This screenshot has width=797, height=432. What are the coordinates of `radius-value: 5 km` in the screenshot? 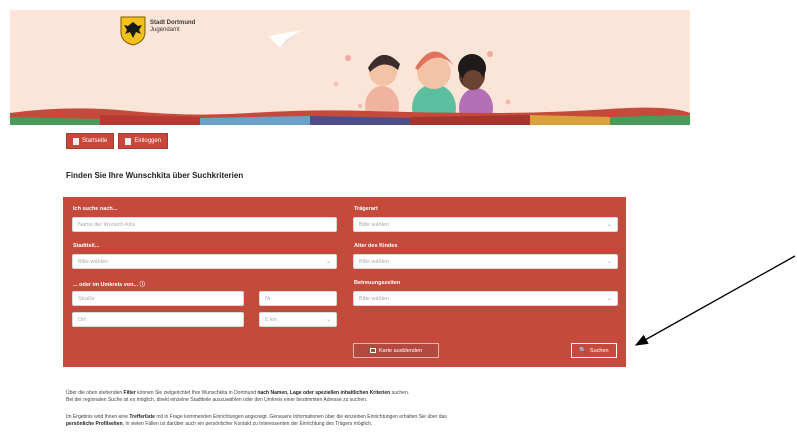 It's located at (271, 319).